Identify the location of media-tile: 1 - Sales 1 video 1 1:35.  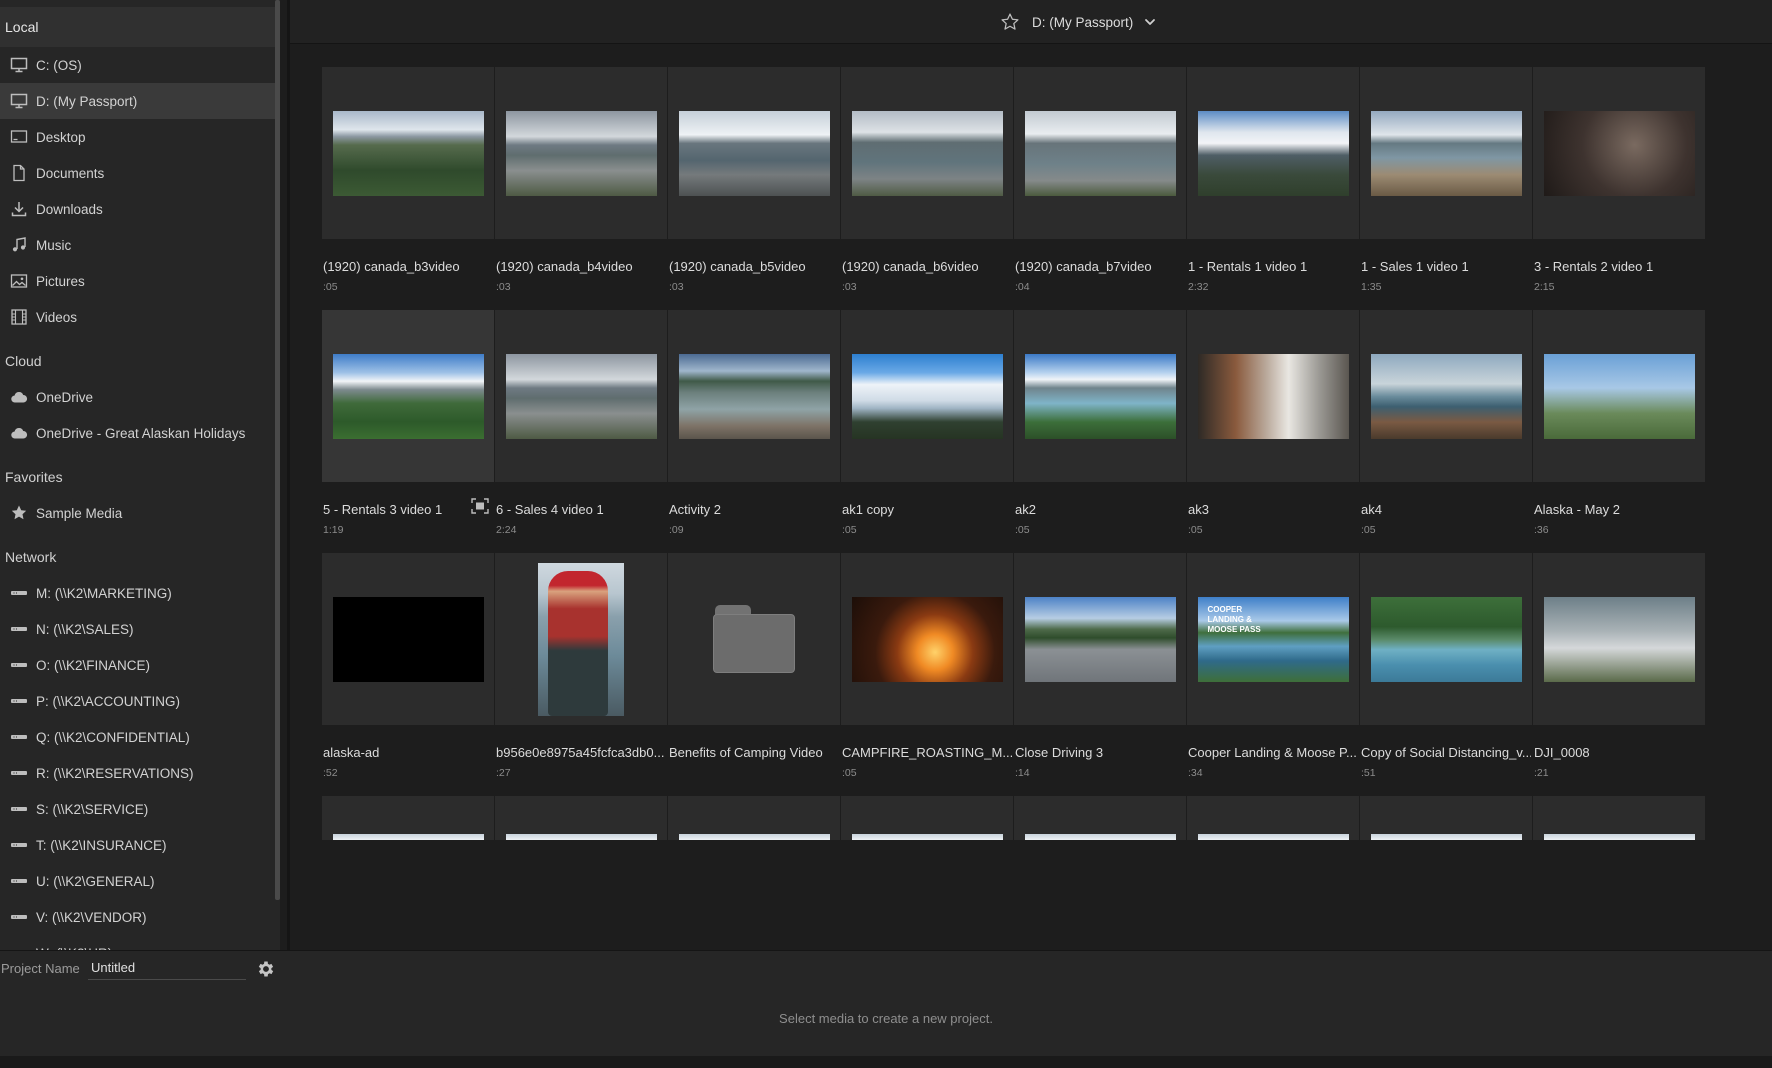
(1446, 182).